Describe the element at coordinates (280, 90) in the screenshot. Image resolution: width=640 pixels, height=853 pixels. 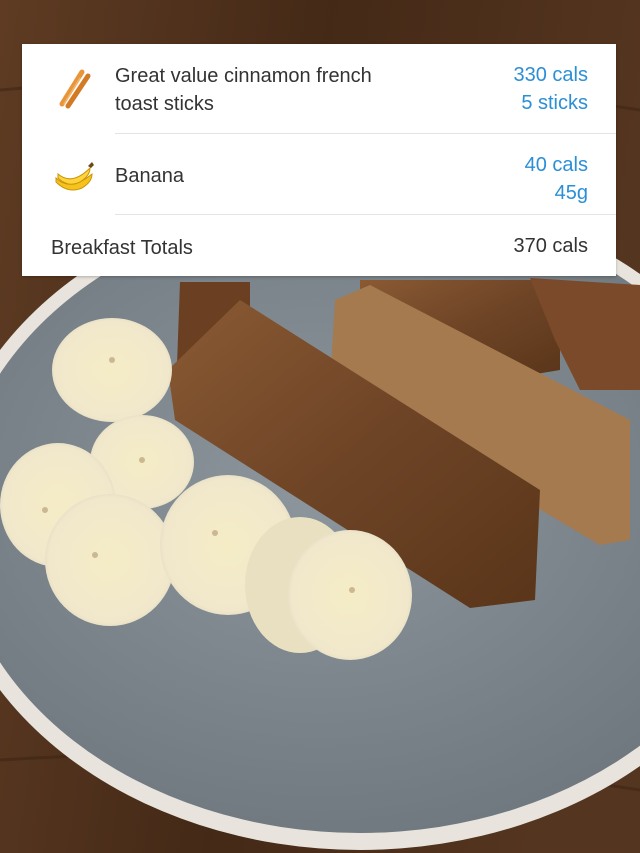
I see `food-name: Great value cinnamon french toast sticks` at that location.